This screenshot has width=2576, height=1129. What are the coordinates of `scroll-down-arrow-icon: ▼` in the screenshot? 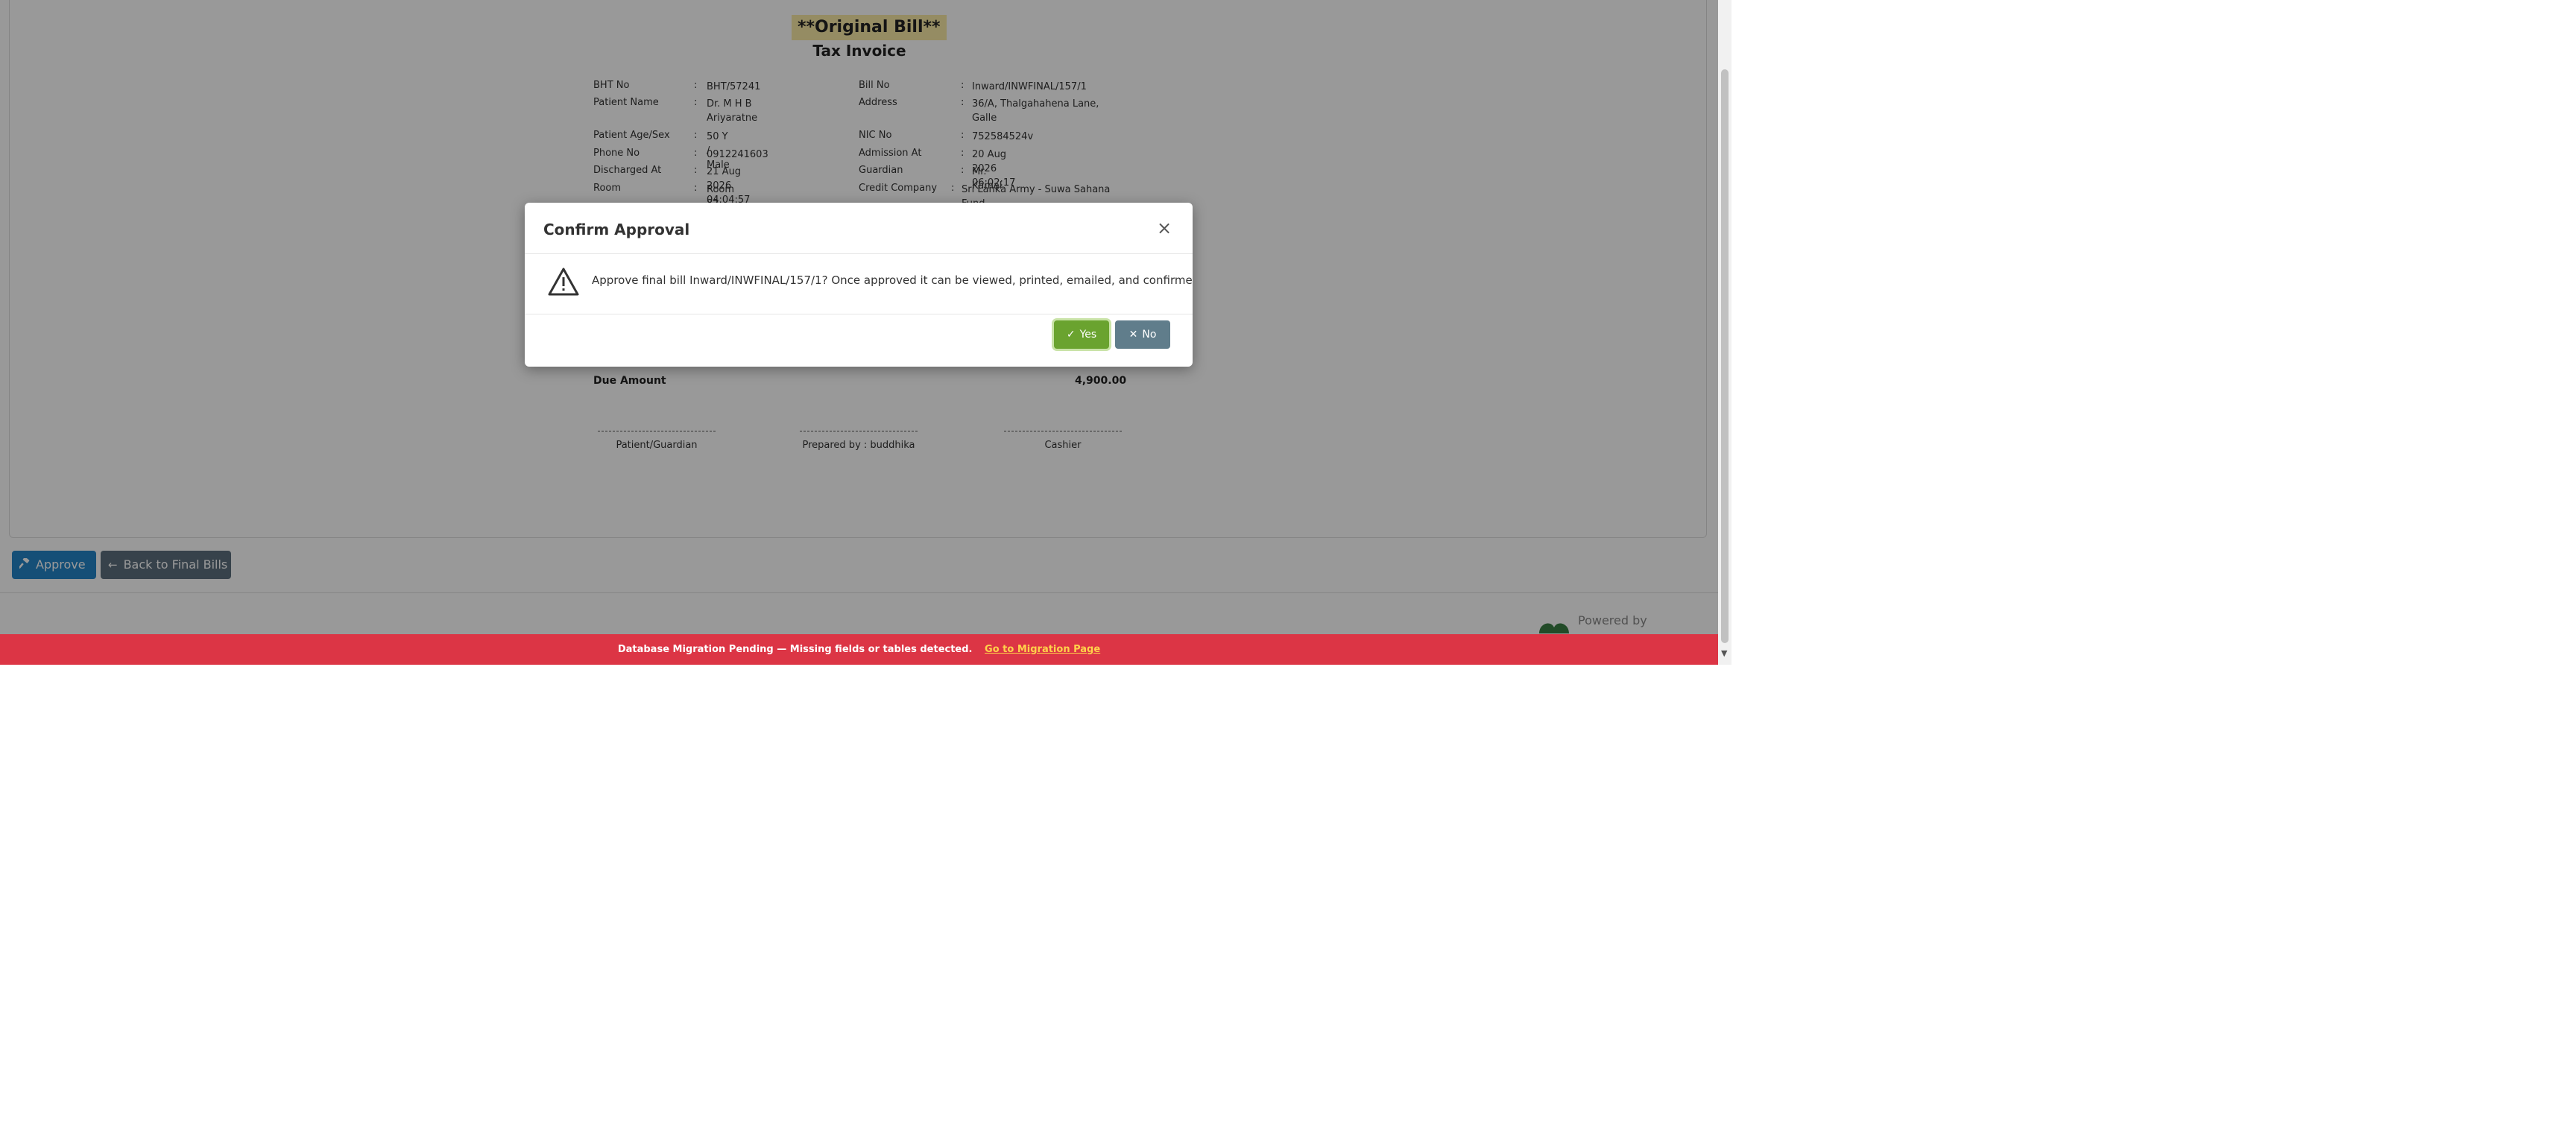 It's located at (1724, 653).